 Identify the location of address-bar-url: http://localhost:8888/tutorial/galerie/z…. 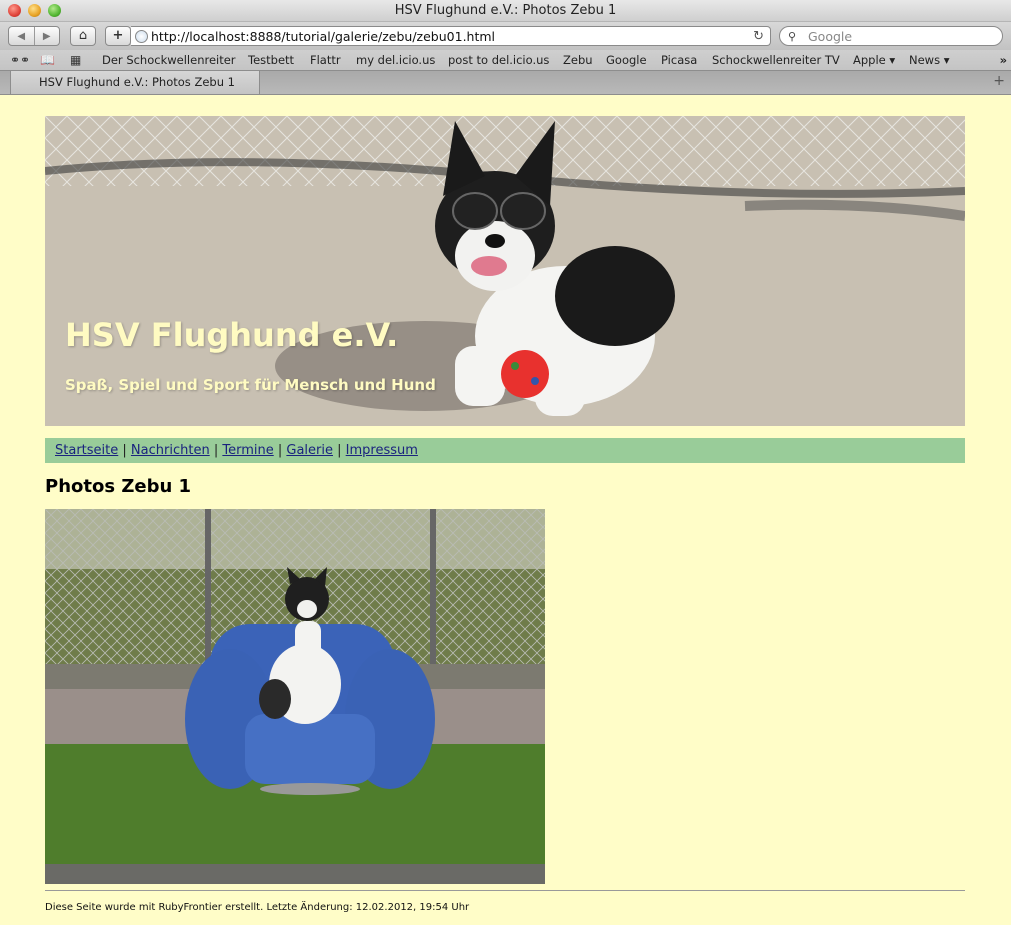
(323, 36).